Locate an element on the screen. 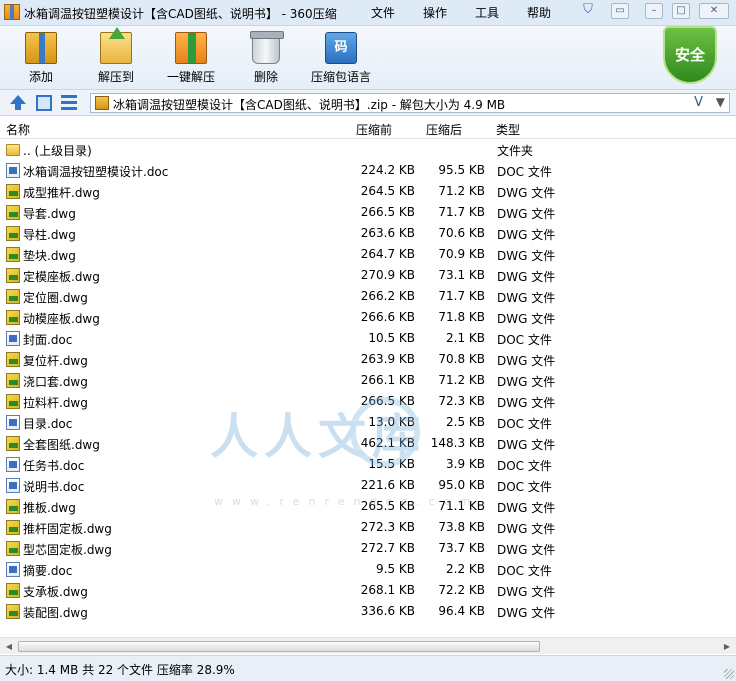 Image resolution: width=736 pixels, height=681 pixels. app-zip-icon is located at coordinates (12, 12).